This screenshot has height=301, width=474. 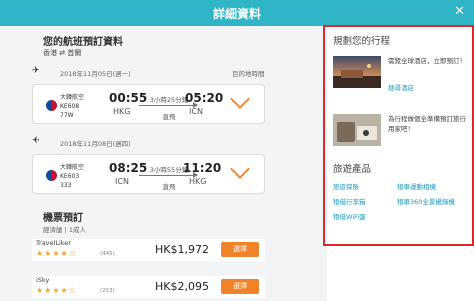 What do you see at coordinates (36, 71) in the screenshot?
I see `departure-plane-icon: ✈` at bounding box center [36, 71].